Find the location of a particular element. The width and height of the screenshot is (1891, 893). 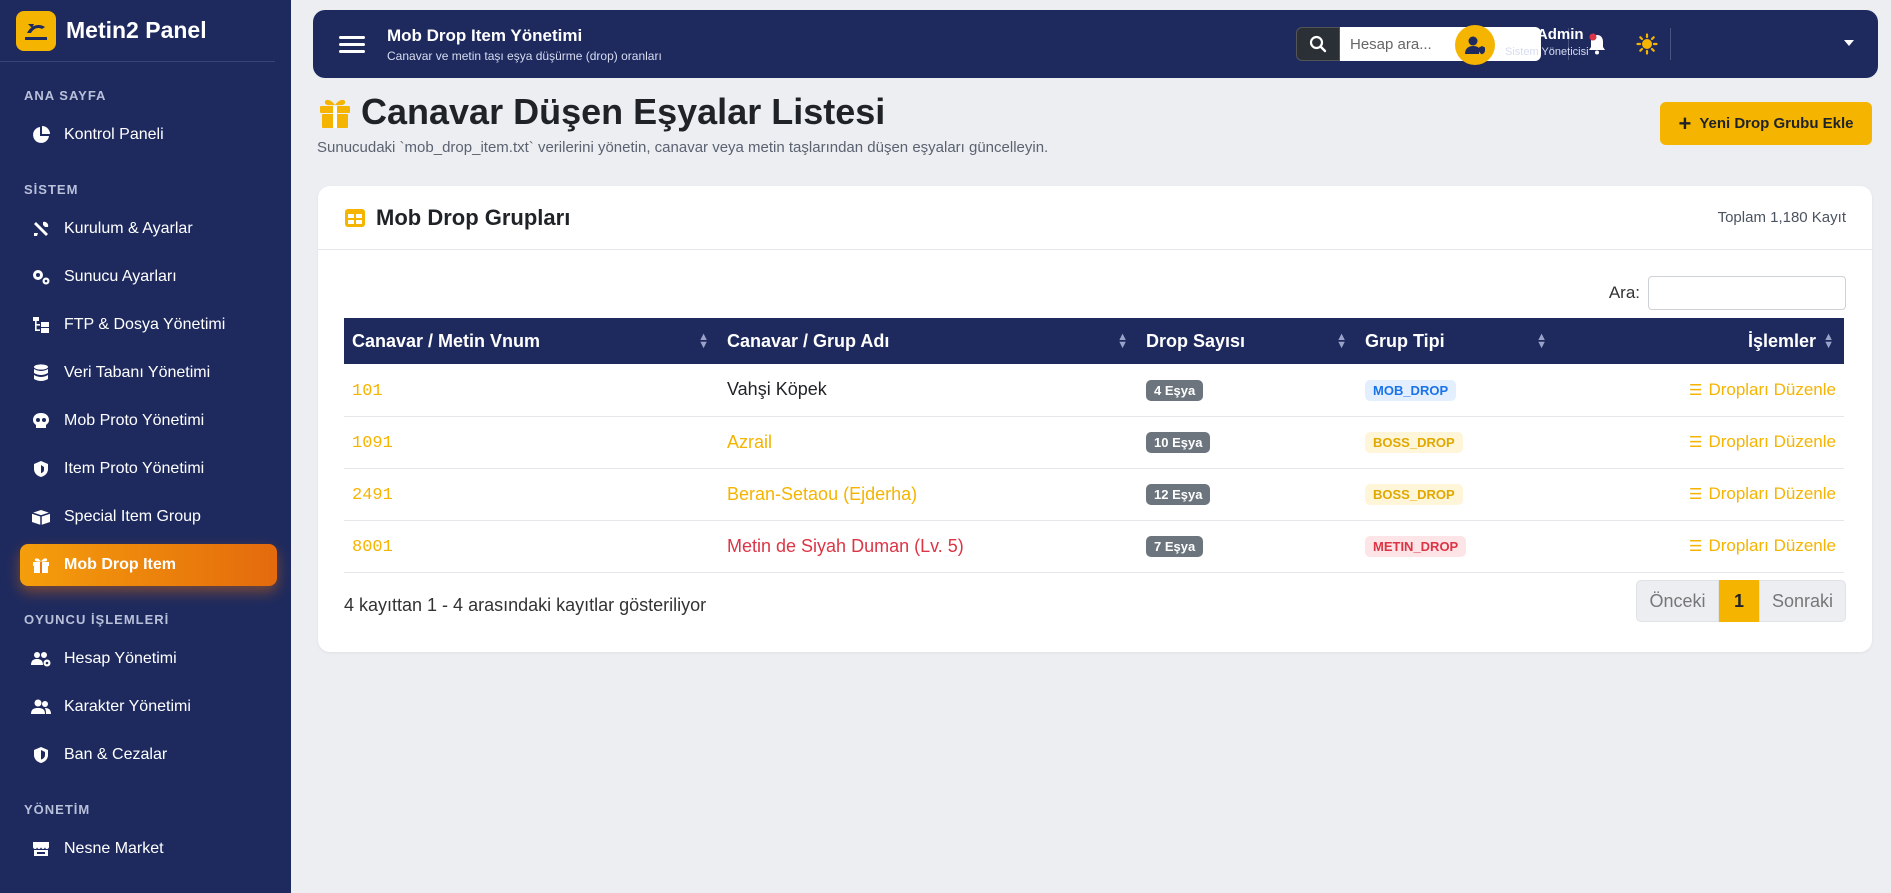

group-name: Azrail is located at coordinates (750, 441).